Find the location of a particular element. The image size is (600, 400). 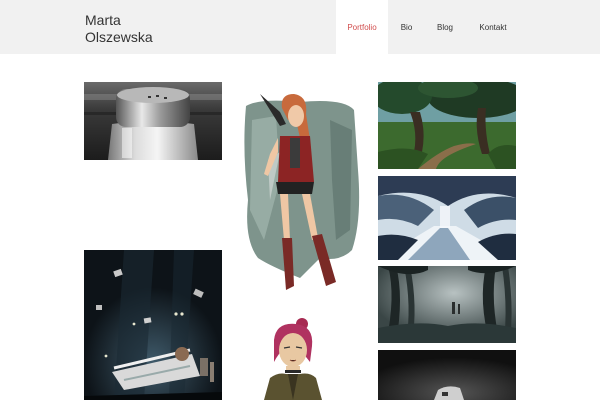

forest-path-image is located at coordinates (447, 125).